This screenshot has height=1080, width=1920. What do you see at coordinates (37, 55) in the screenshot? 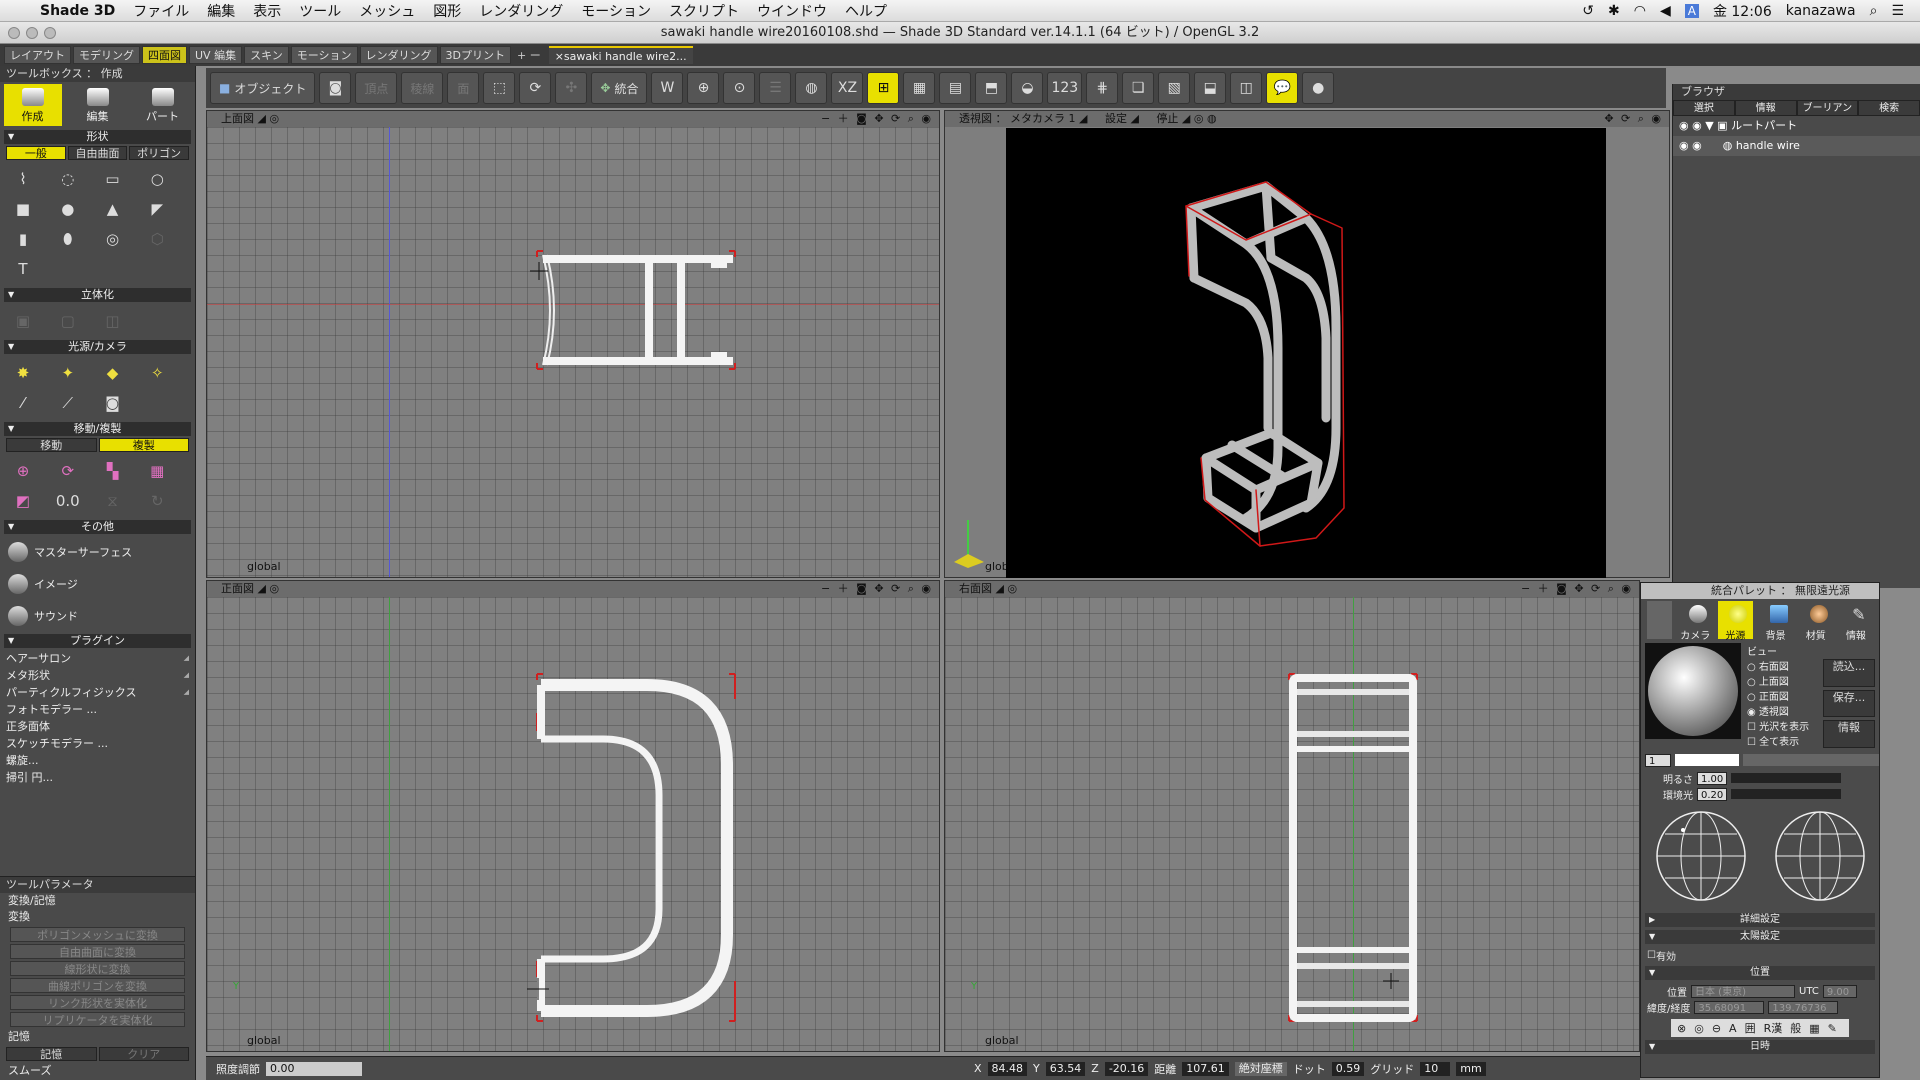
I see `tab-layout: レイアウト` at bounding box center [37, 55].